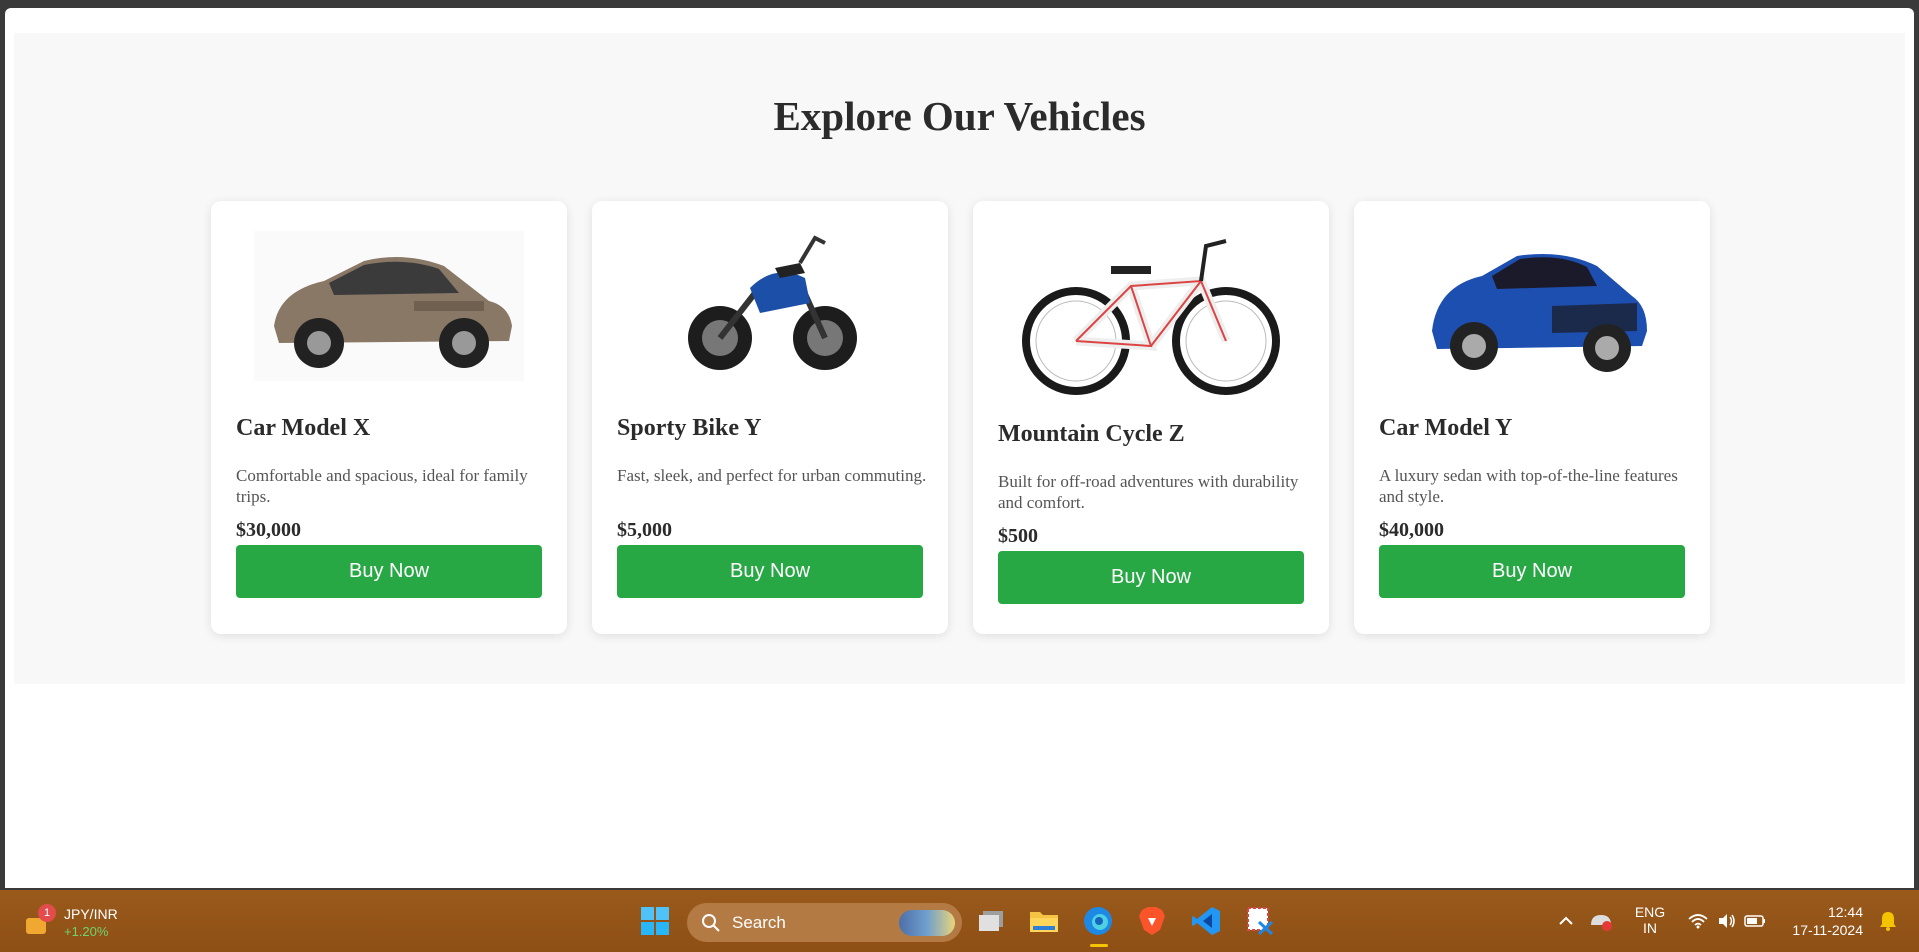 The width and height of the screenshot is (1919, 952). What do you see at coordinates (689, 428) in the screenshot?
I see `vehicle-name: Sporty Bike Y` at bounding box center [689, 428].